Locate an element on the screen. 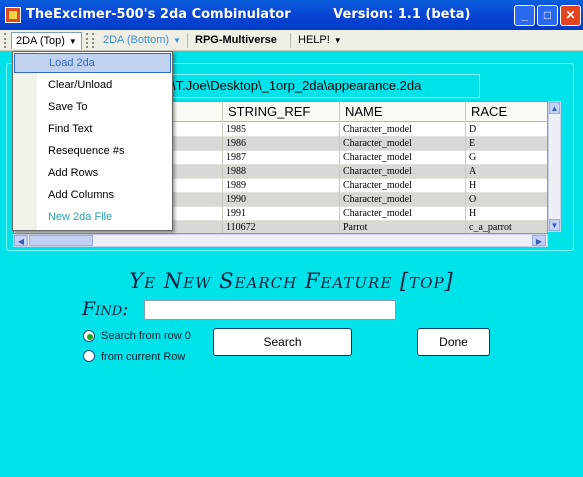 This screenshot has width=583, height=477. grid-cell: D is located at coordinates (506, 130).